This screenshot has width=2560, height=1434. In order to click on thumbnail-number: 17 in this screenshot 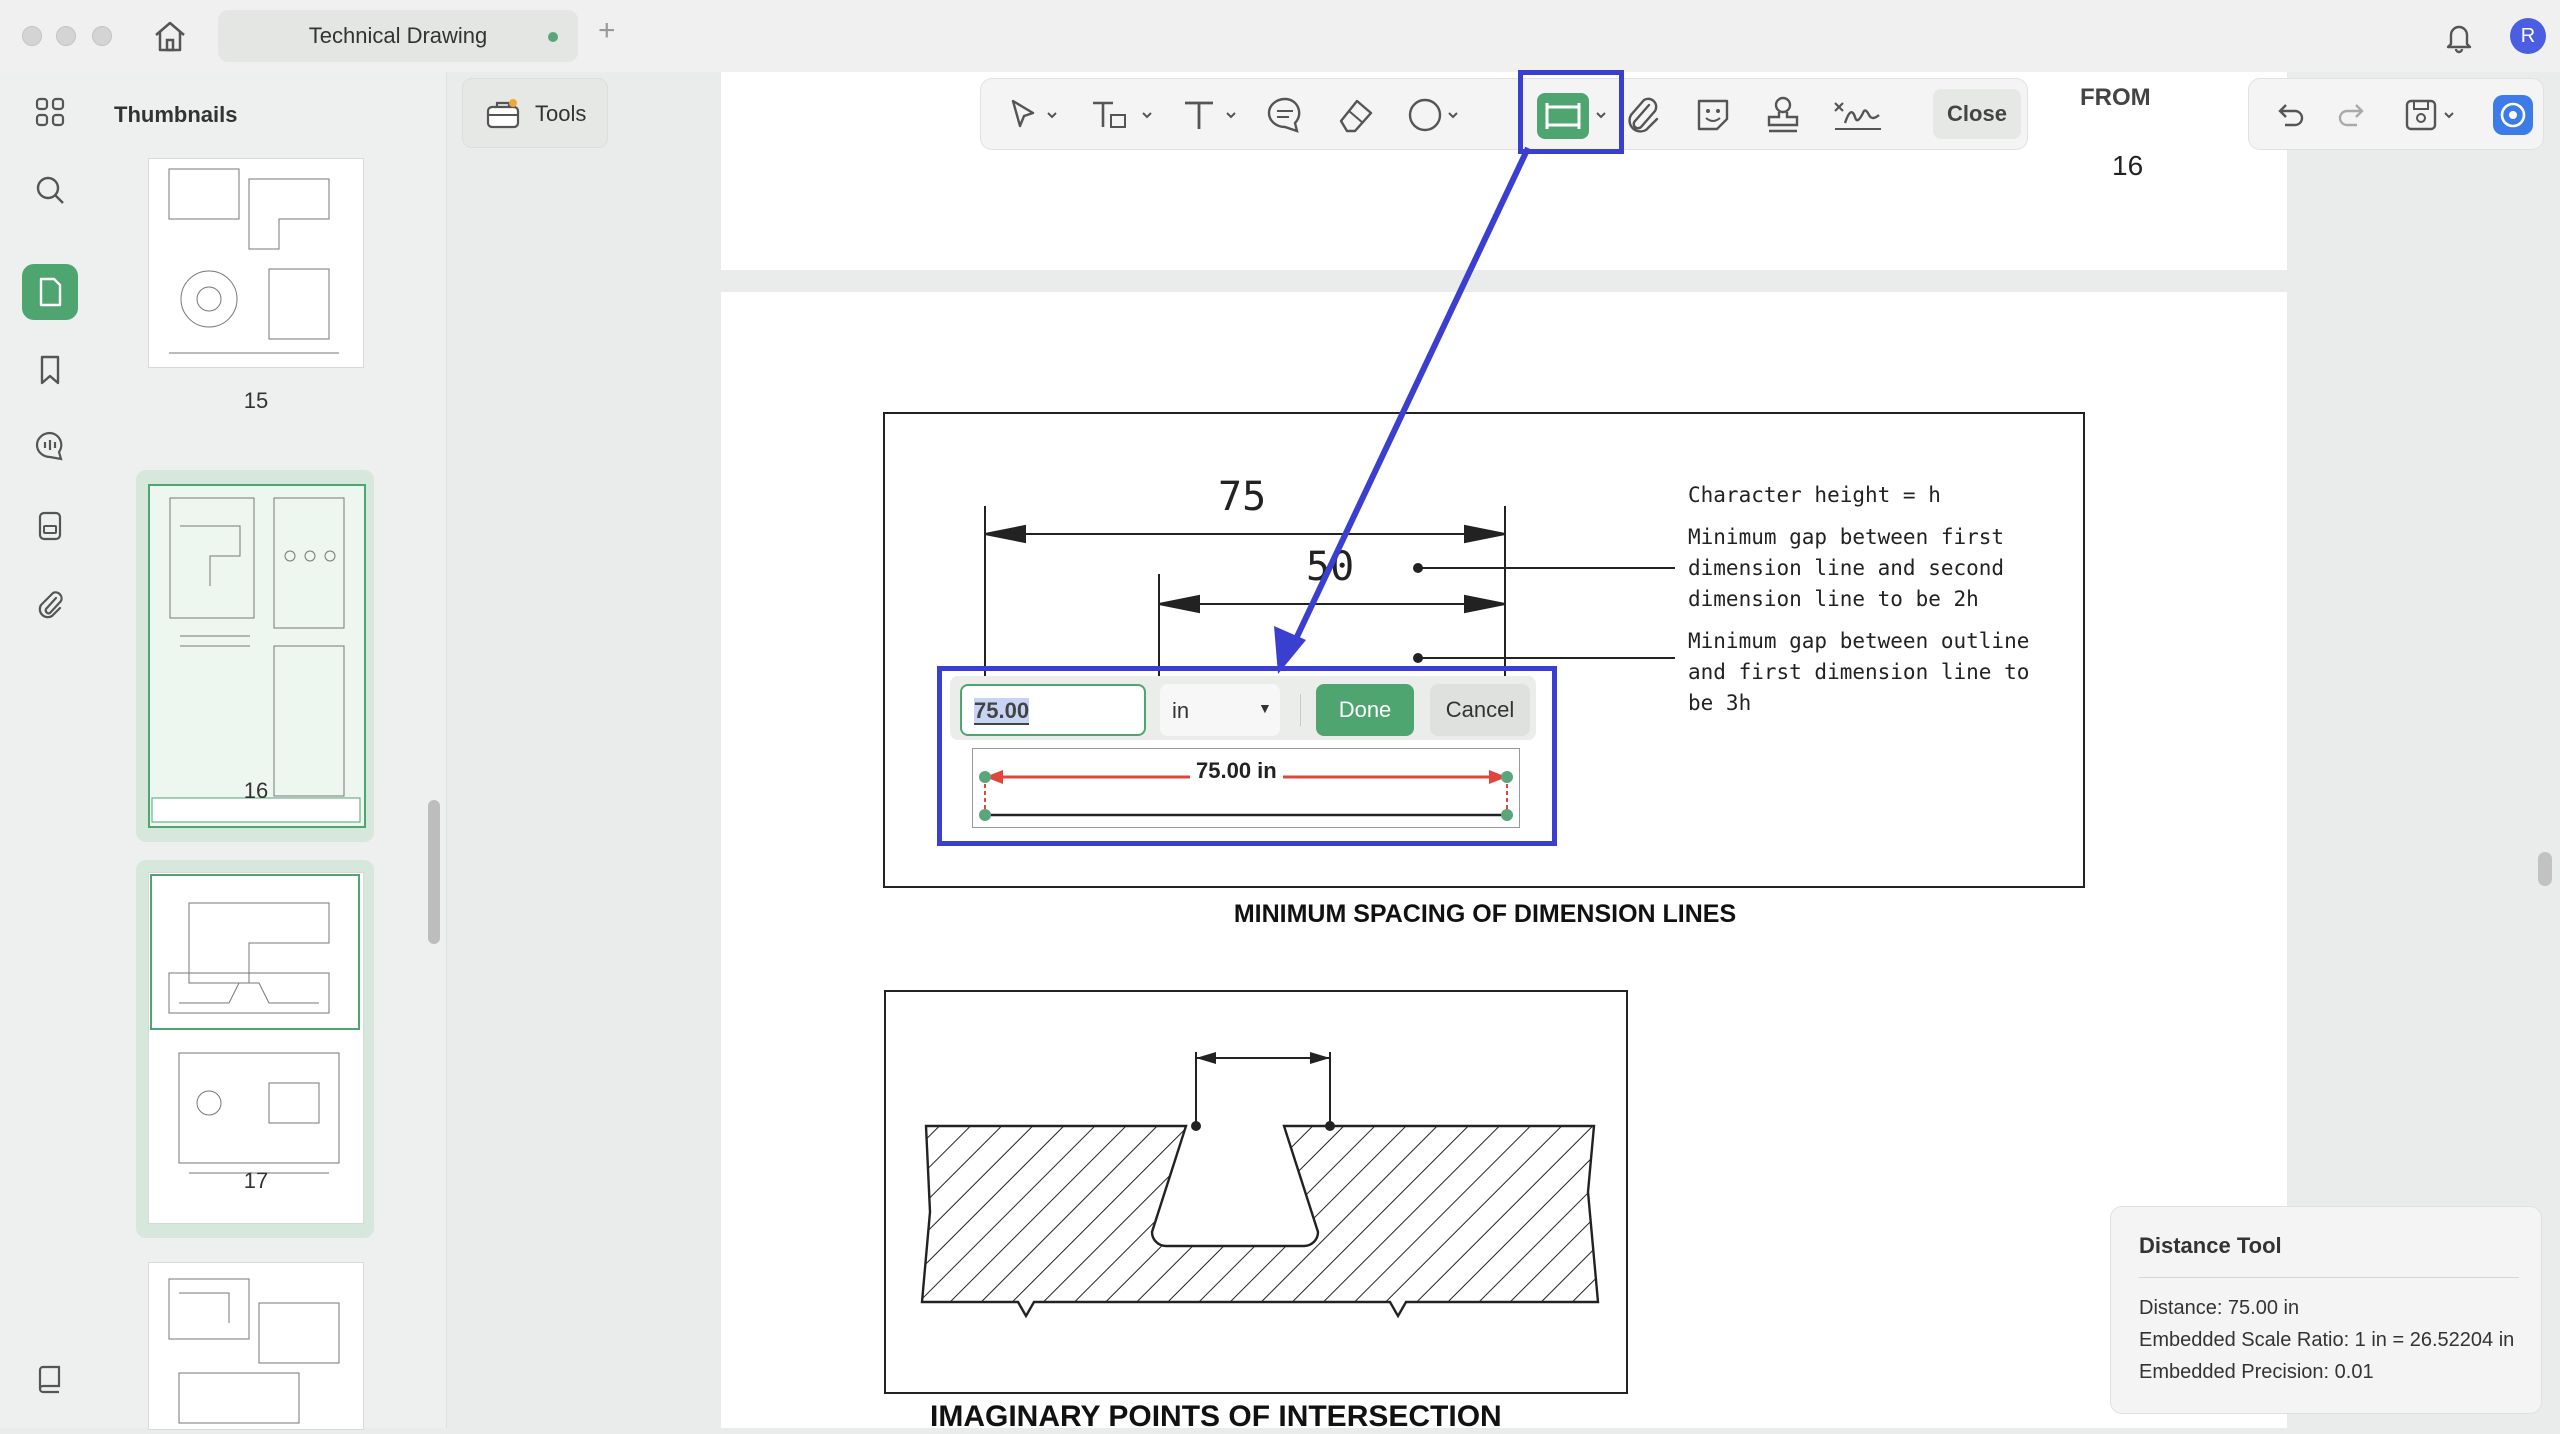, I will do `click(256, 1180)`.